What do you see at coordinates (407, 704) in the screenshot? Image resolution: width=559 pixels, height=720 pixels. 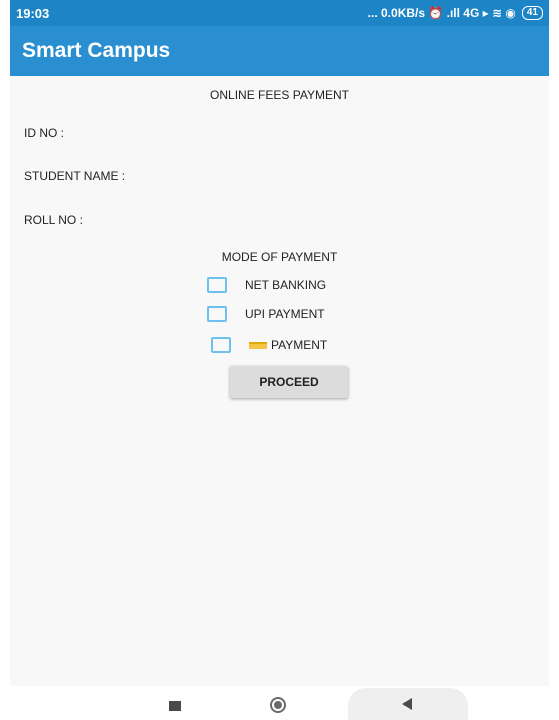 I see `back-triangle-icon` at bounding box center [407, 704].